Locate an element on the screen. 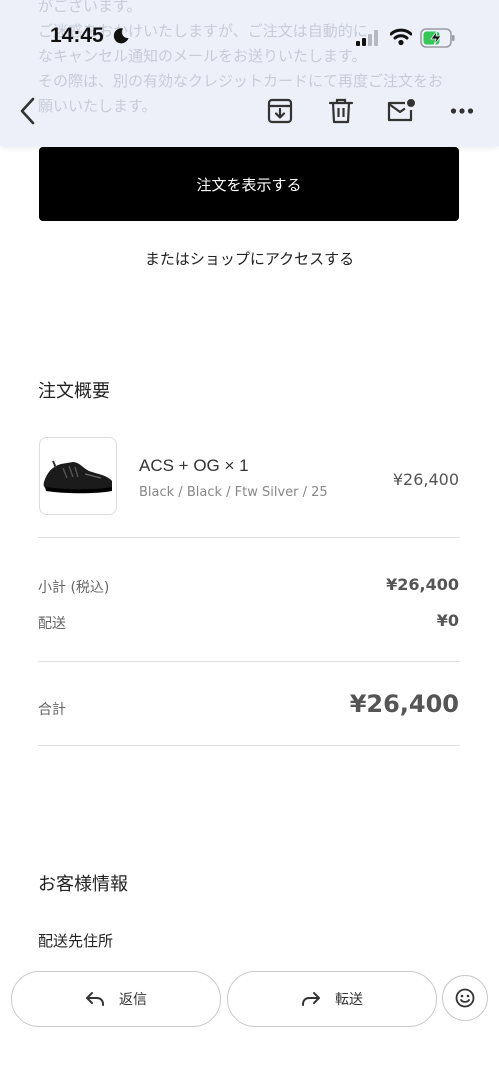  subtotal-value: ¥26,400 is located at coordinates (422, 584).